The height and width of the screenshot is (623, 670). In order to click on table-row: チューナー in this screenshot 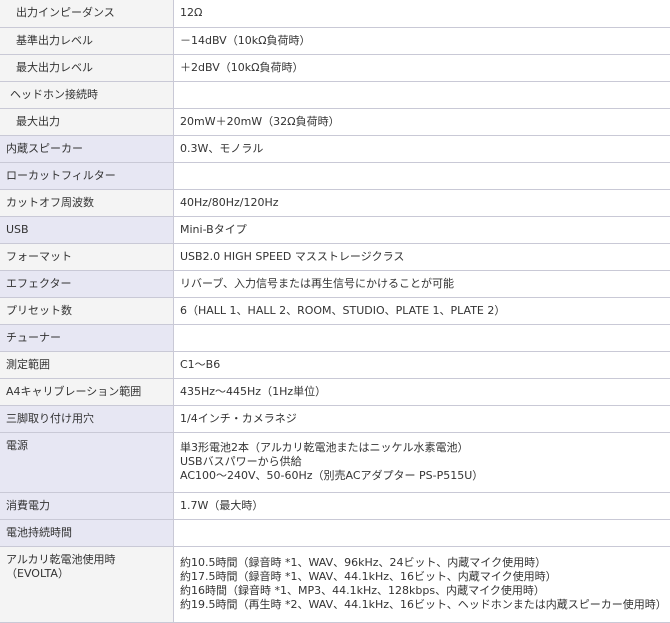, I will do `click(335, 337)`.